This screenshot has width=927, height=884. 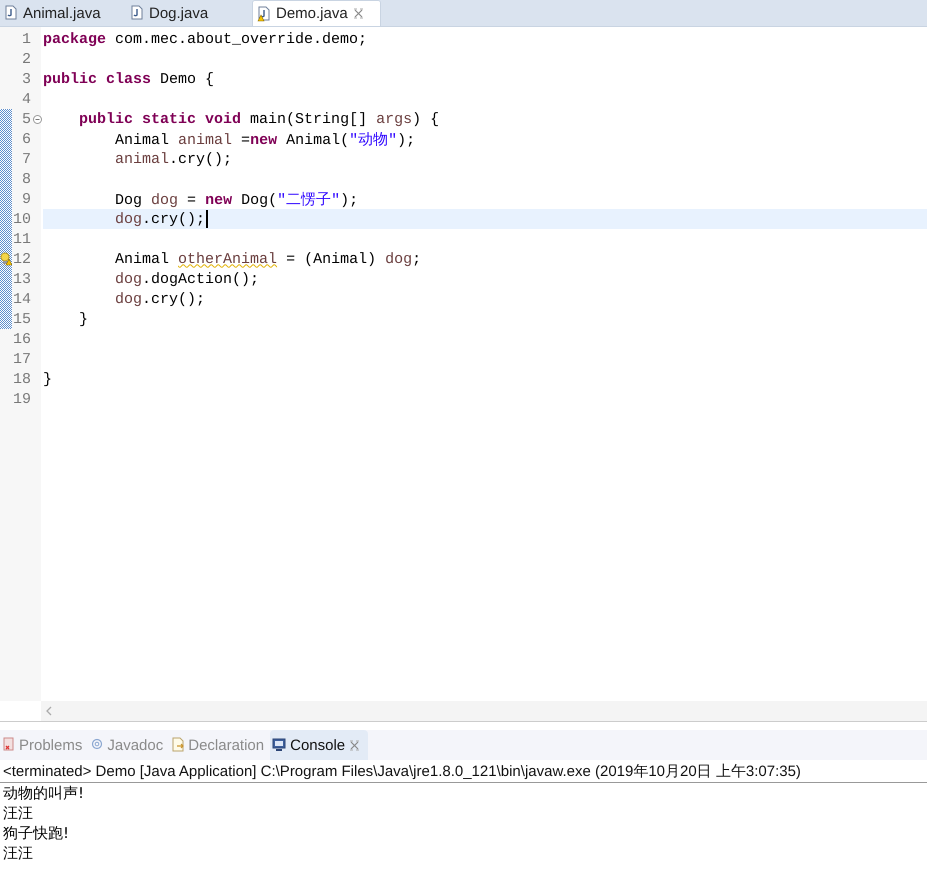 I want to click on editor-tab: Demo.java, so click(x=316, y=13).